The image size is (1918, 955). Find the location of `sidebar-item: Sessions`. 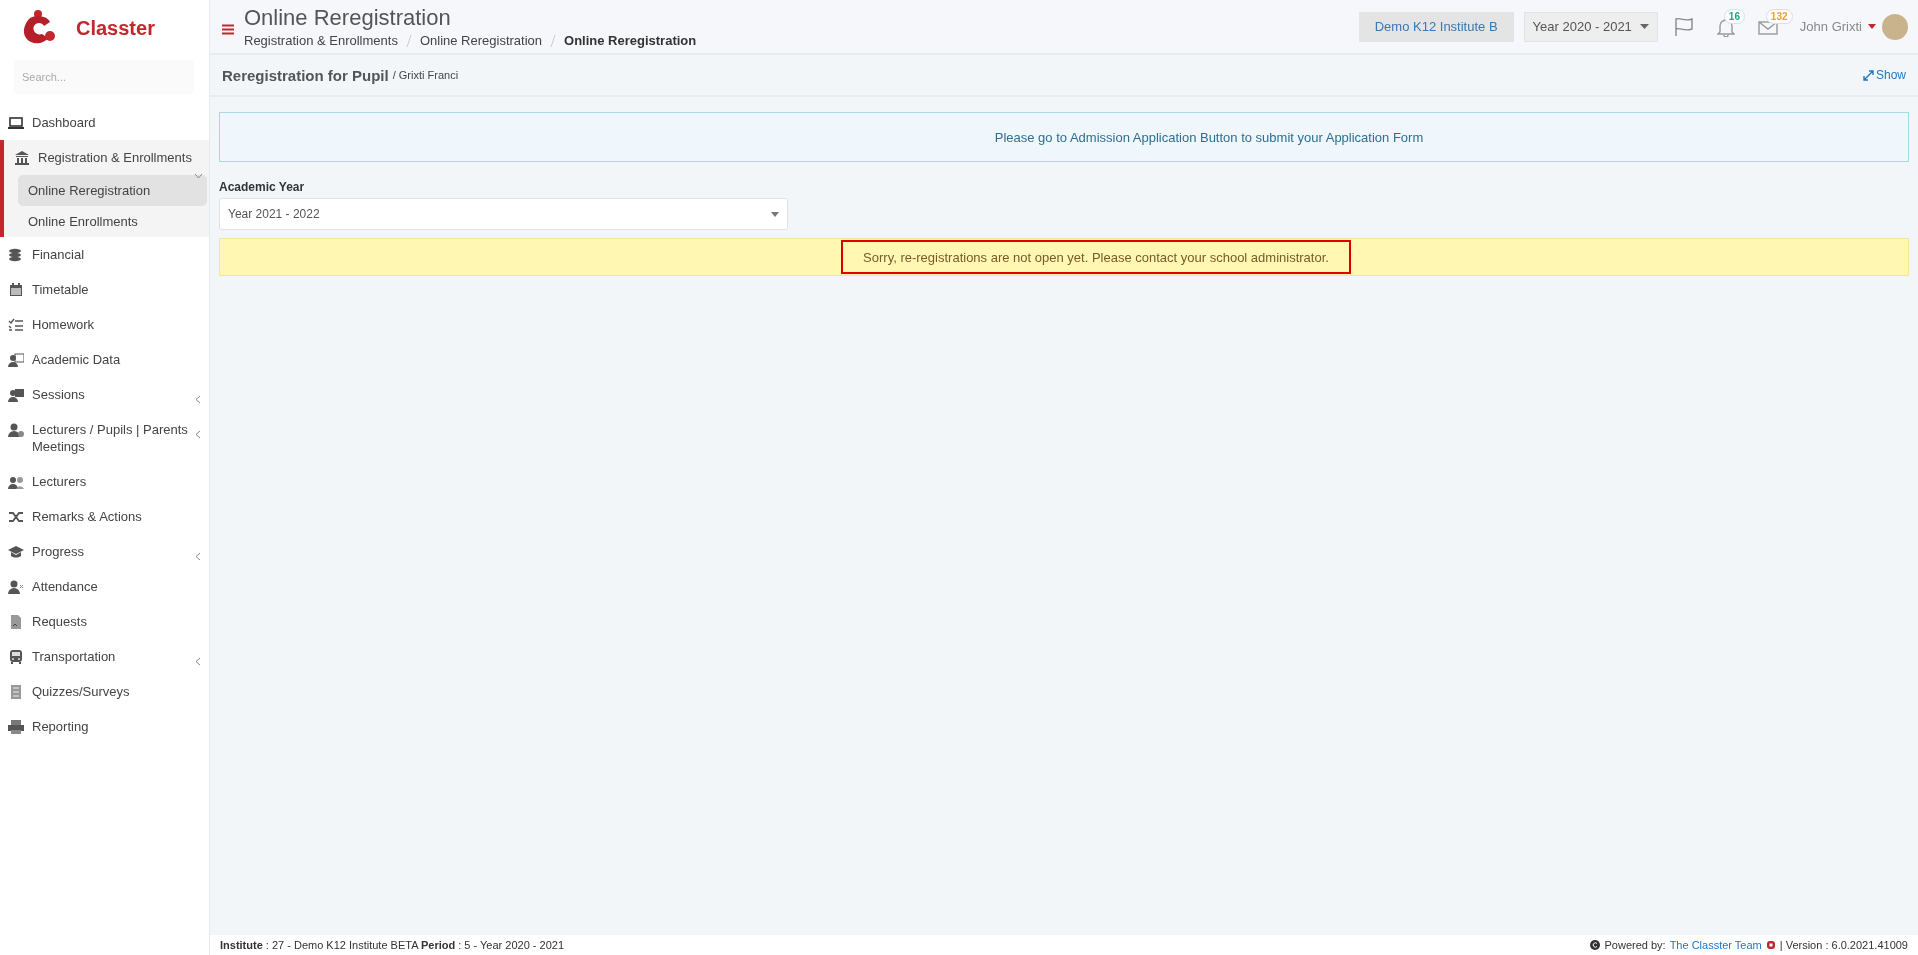

sidebar-item: Sessions is located at coordinates (104, 394).